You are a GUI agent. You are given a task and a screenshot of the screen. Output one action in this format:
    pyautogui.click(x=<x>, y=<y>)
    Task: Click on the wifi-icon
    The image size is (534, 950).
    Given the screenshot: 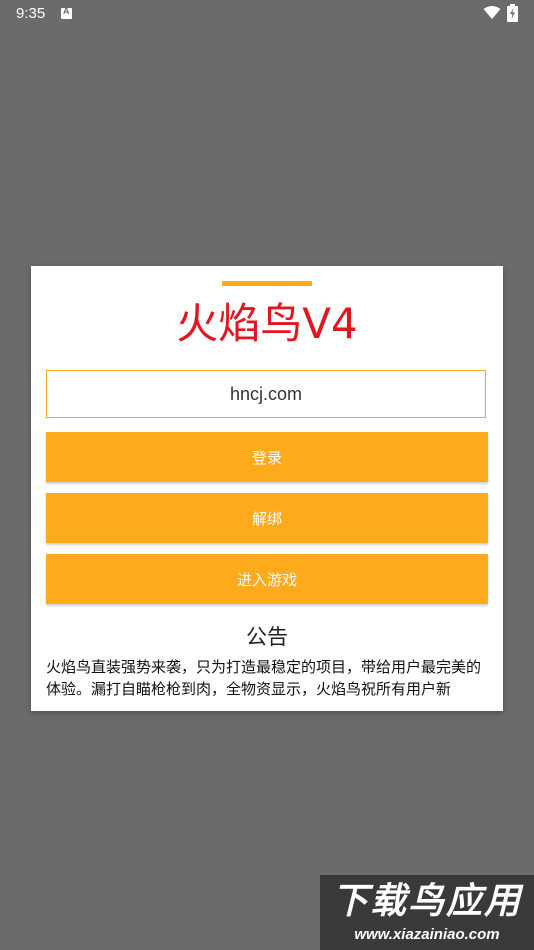 What is the action you would take?
    pyautogui.click(x=492, y=12)
    